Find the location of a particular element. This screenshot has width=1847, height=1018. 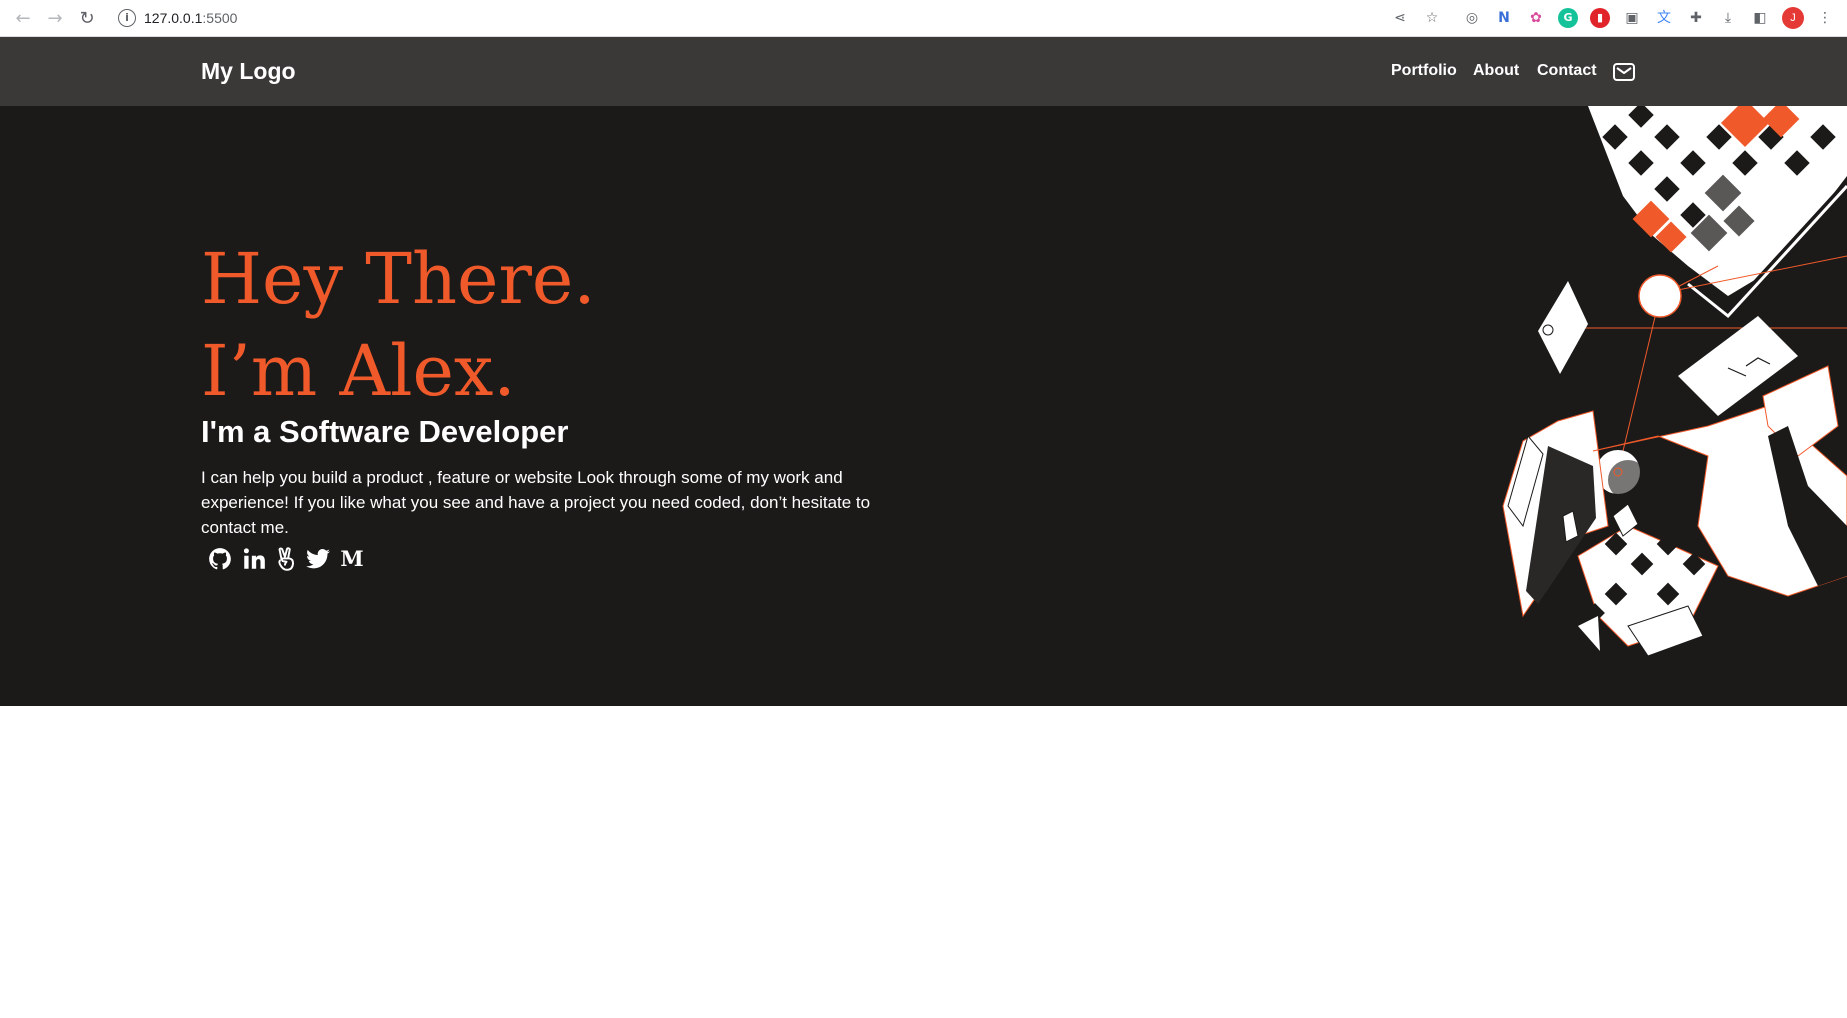

bookmark-star-icon: ☆ is located at coordinates (1432, 18).